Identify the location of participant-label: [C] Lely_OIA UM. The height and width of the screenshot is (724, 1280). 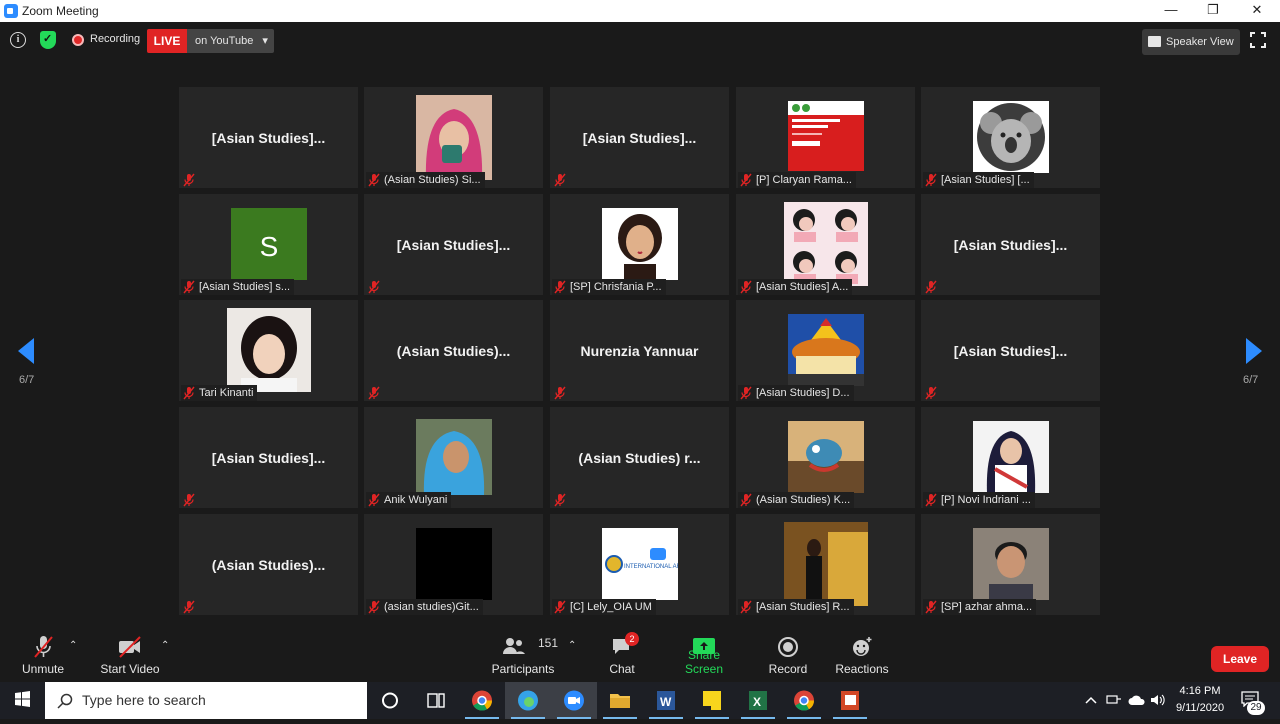
(604, 607).